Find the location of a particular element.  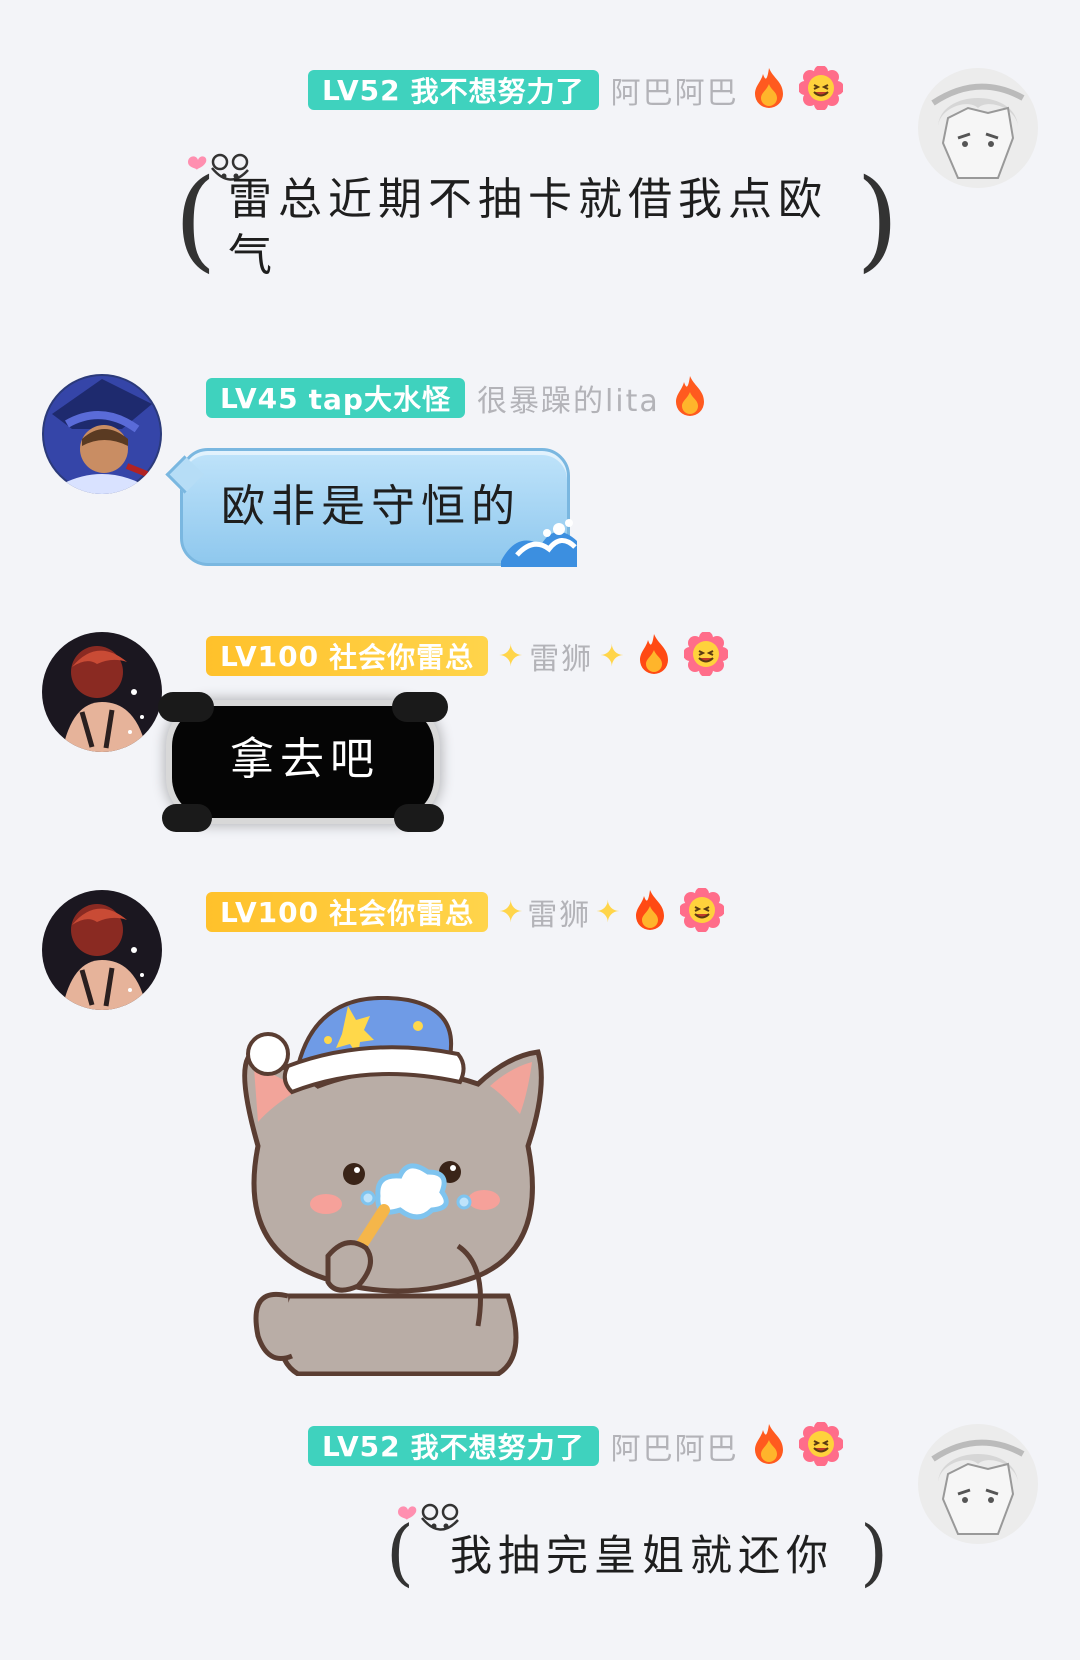

message-1-bubble: ( ) 雷总近期不抽卡就借我点欧气 is located at coordinates (536, 220).